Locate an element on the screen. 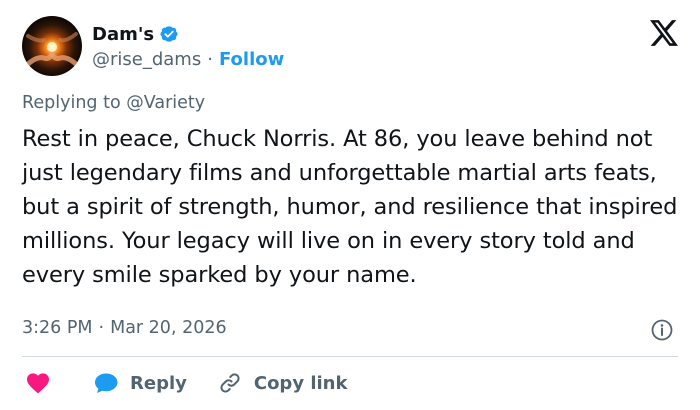 The height and width of the screenshot is (410, 700). action-bar: Reply Copy link is located at coordinates (184, 383).